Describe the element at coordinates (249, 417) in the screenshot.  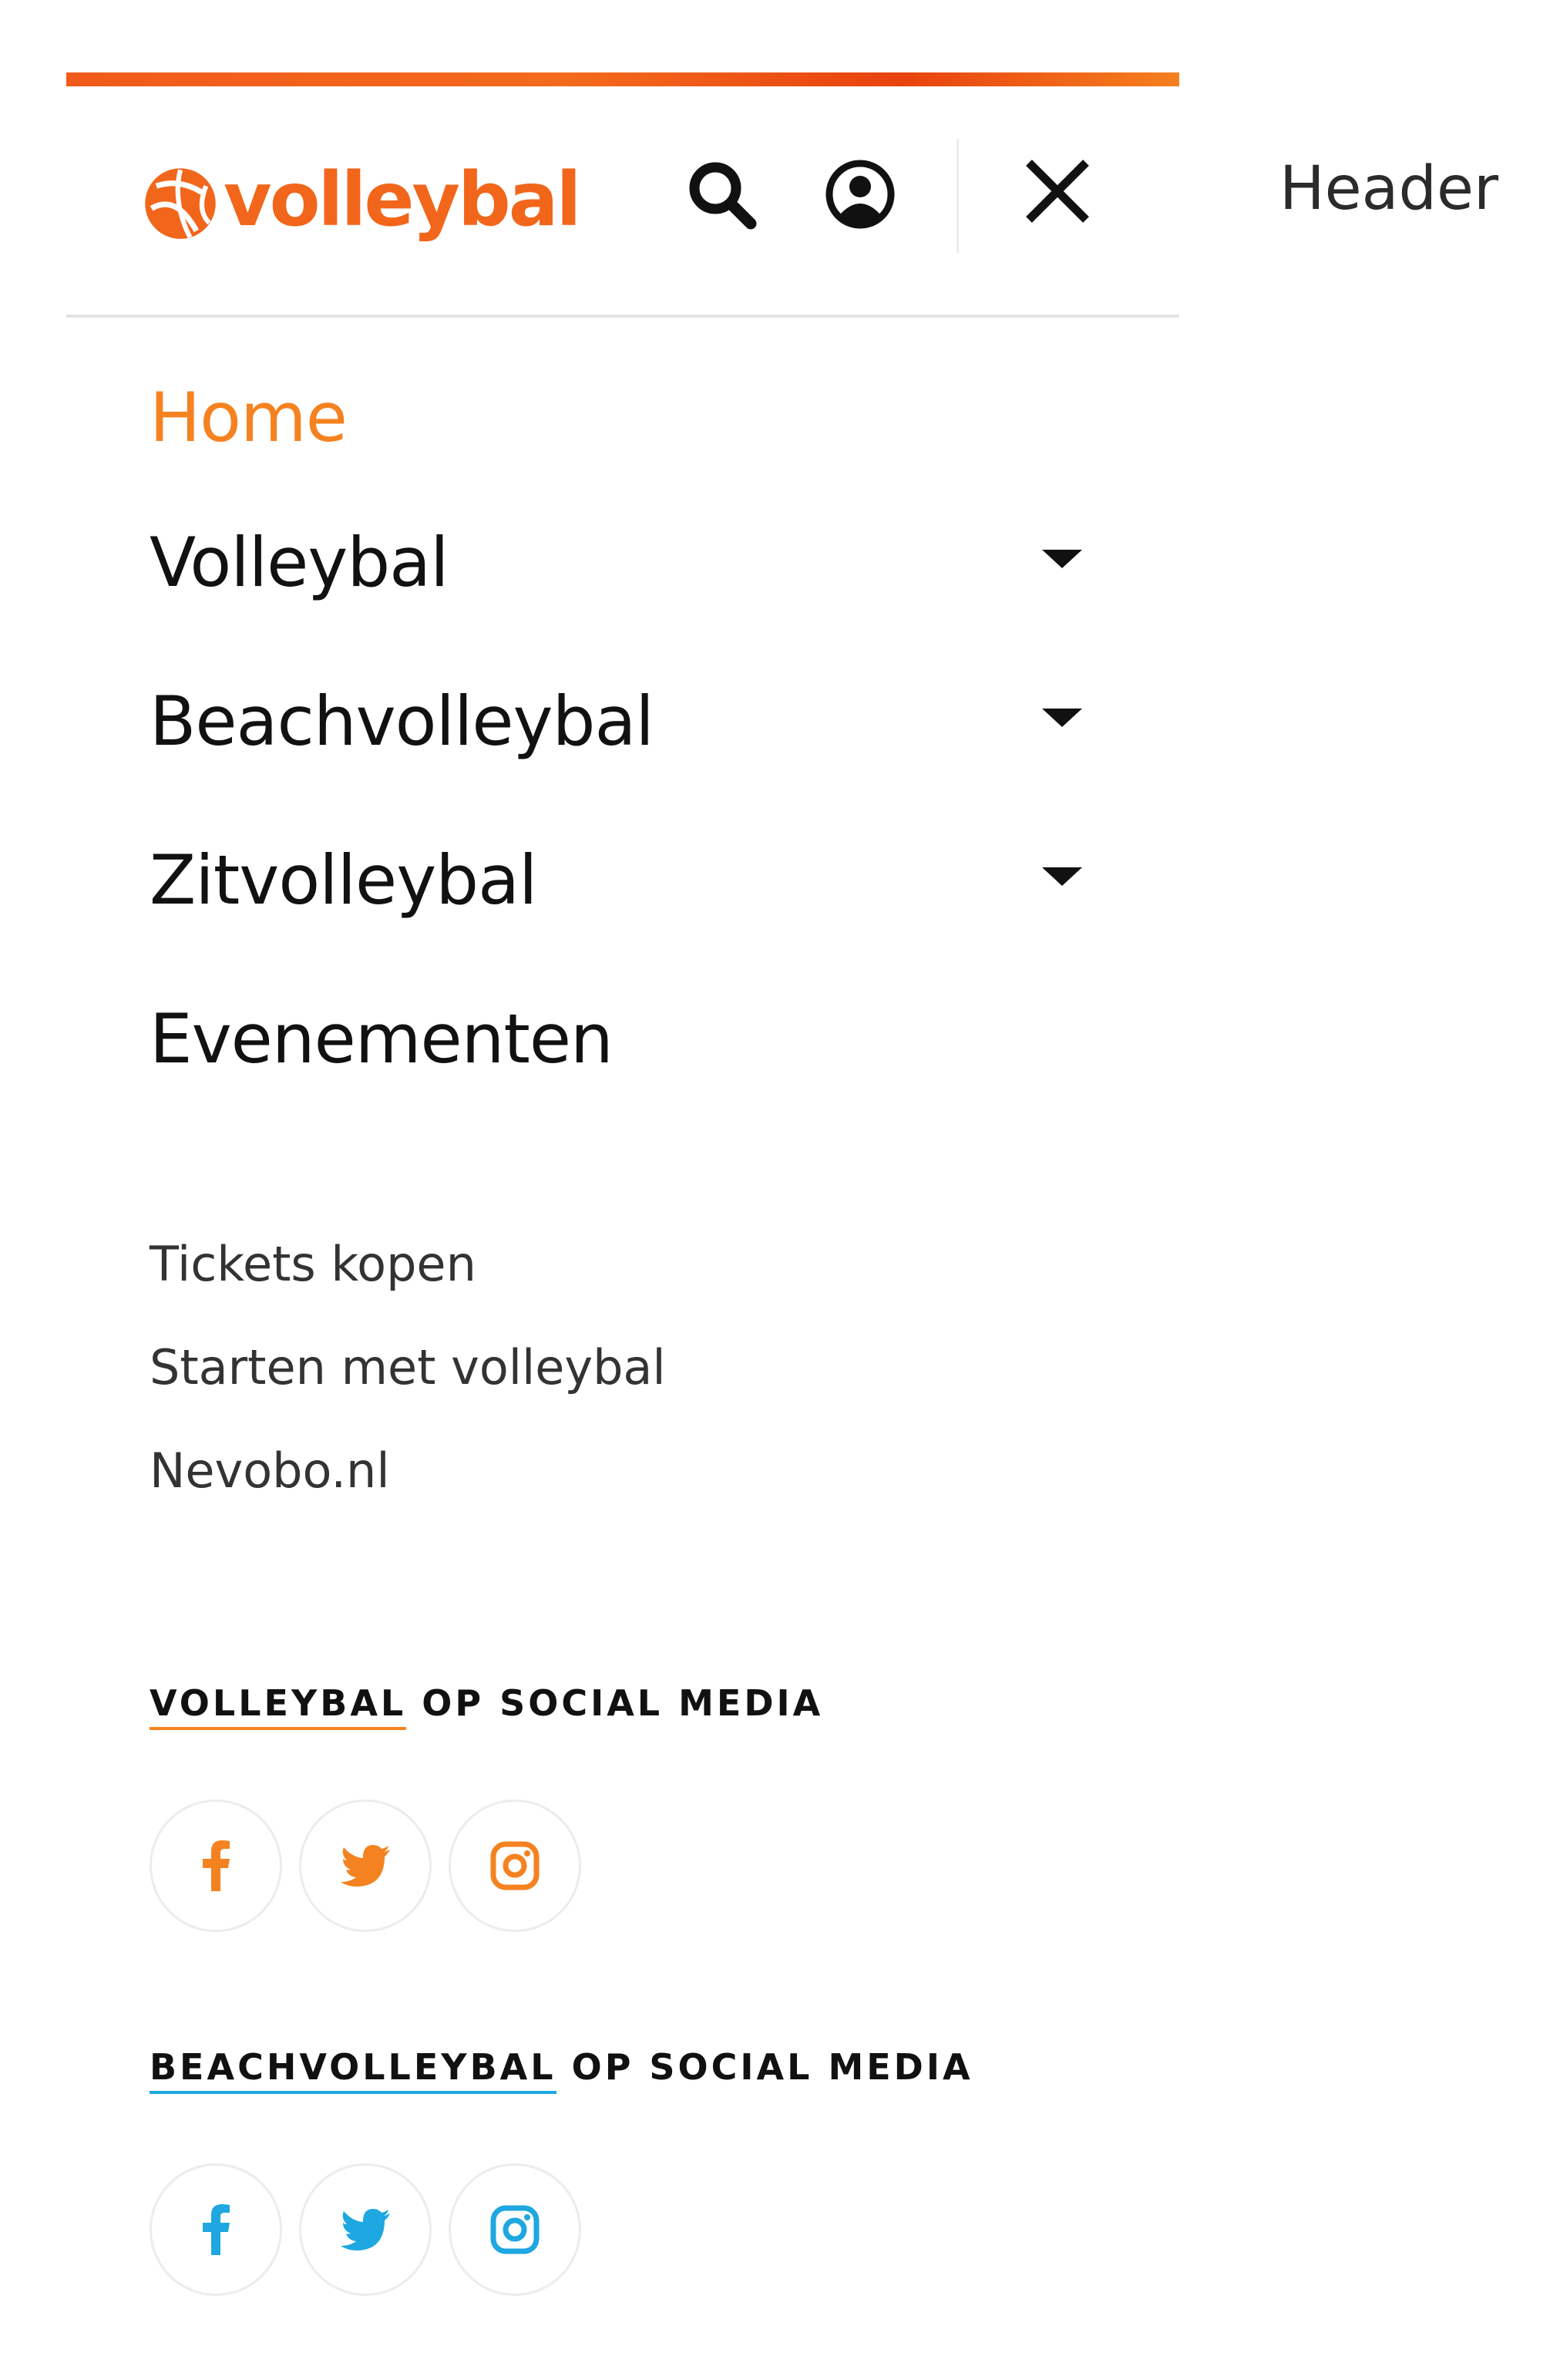
I see `nav-item-label: Home` at that location.